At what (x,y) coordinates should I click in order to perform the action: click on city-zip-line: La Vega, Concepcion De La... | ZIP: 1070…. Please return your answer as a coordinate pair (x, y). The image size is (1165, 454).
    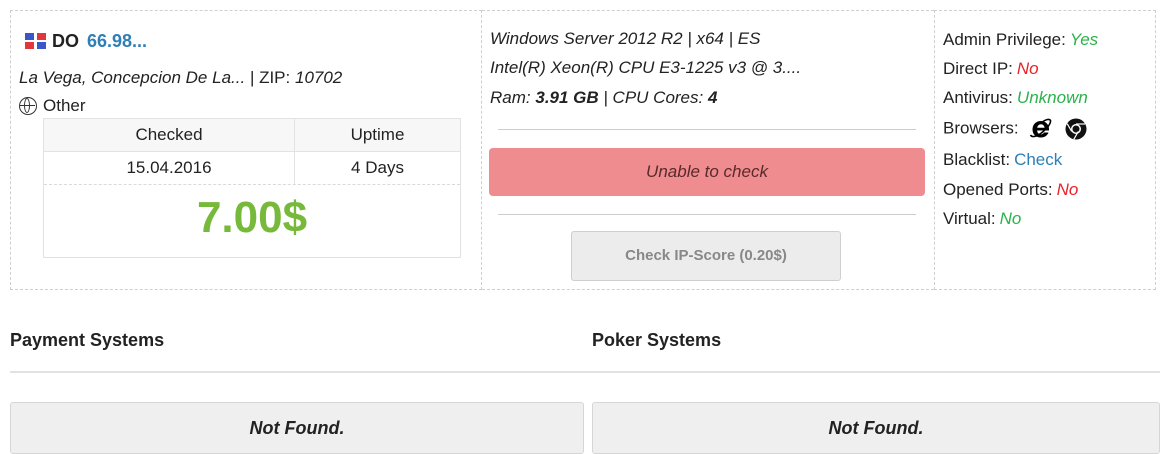
    Looking at the image, I should click on (180, 78).